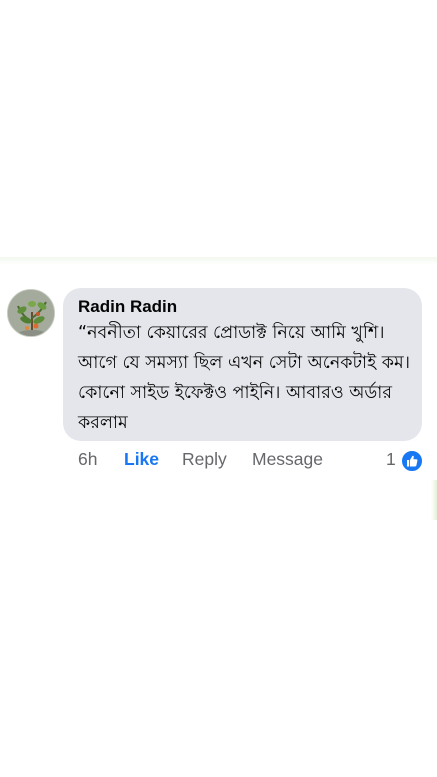 Image resolution: width=437 pixels, height=777 pixels. Describe the element at coordinates (287, 459) in the screenshot. I see `message-button: Message` at that location.